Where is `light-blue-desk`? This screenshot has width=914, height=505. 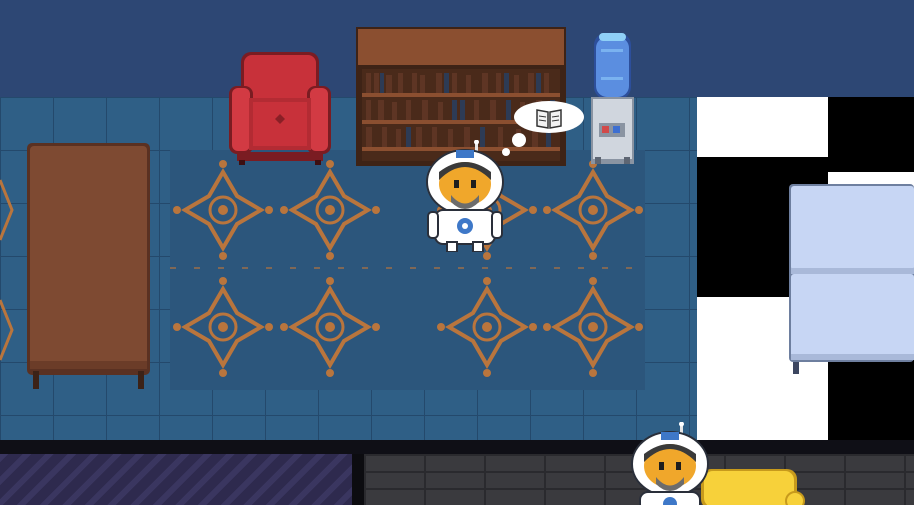
light-blue-desk is located at coordinates (851, 279).